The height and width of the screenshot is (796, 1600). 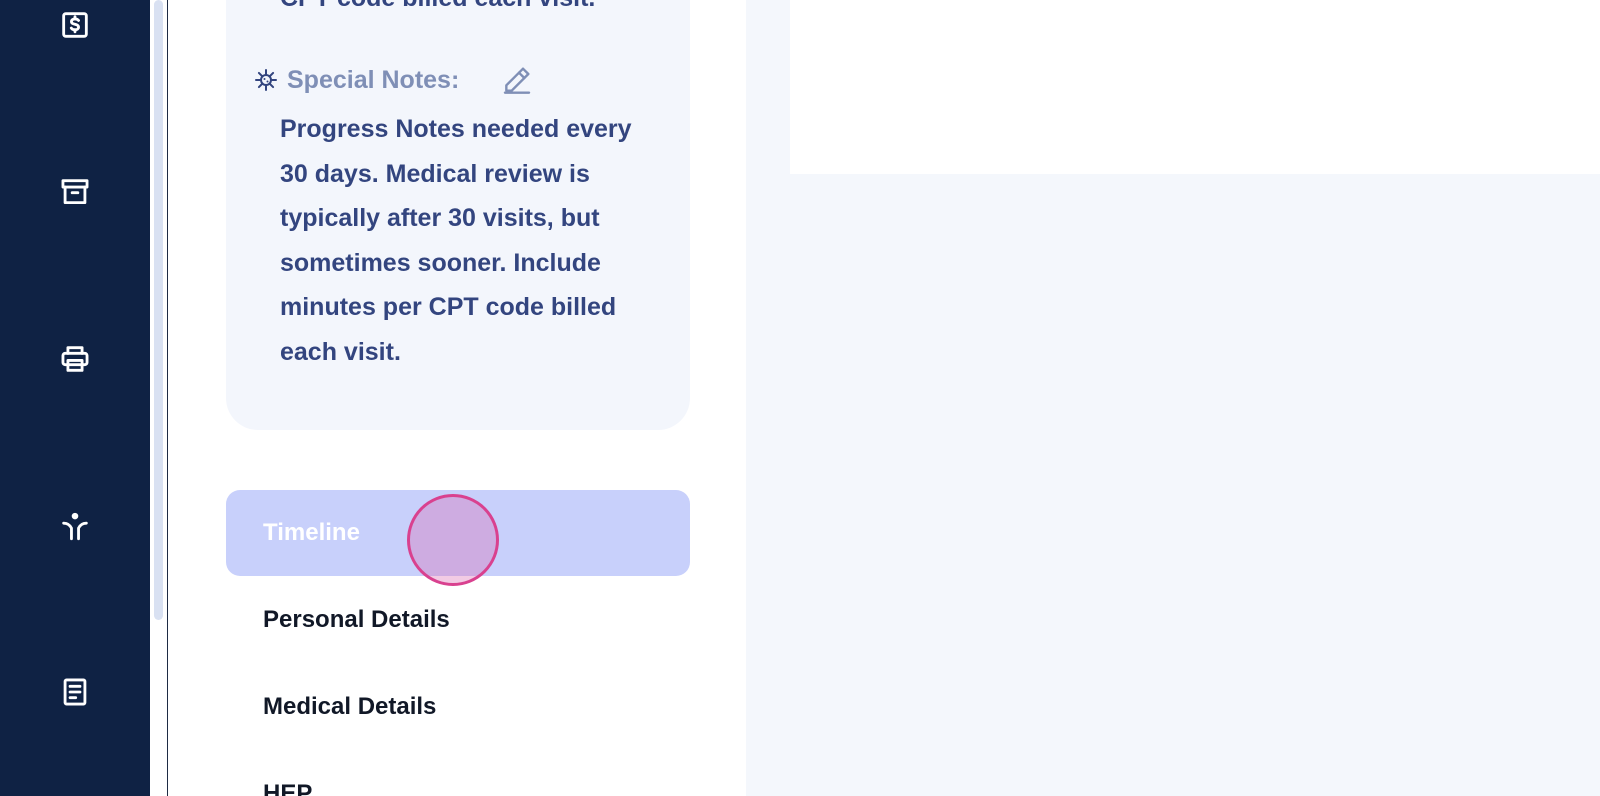 What do you see at coordinates (75, 25) in the screenshot?
I see `dollar-icon` at bounding box center [75, 25].